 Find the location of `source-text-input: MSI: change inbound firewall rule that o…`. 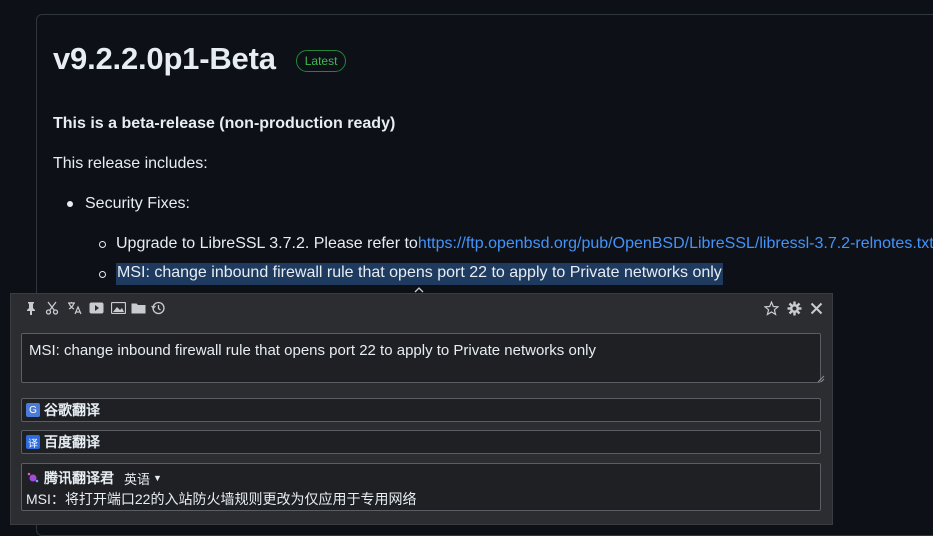

source-text-input: MSI: change inbound firewall rule that o… is located at coordinates (421, 358).